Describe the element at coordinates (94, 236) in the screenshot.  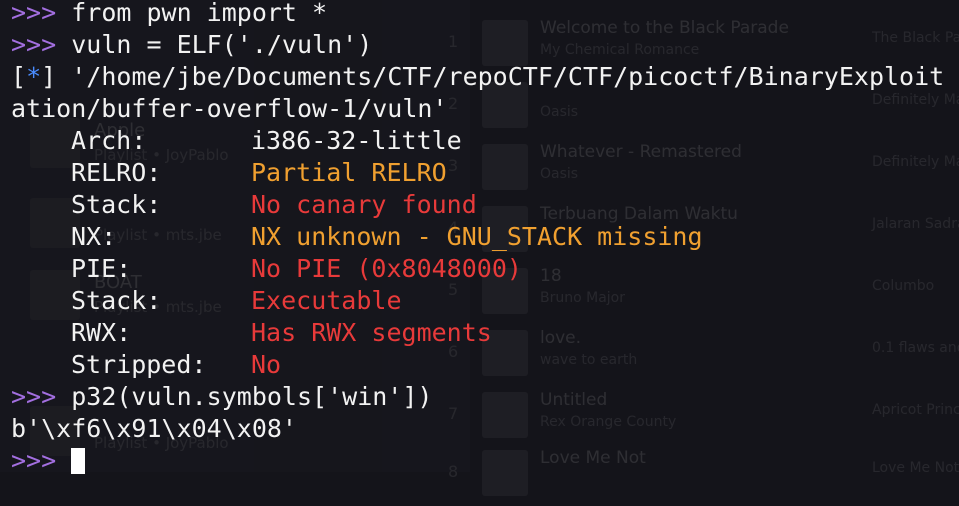
I see `checksec-label: NX:` at that location.